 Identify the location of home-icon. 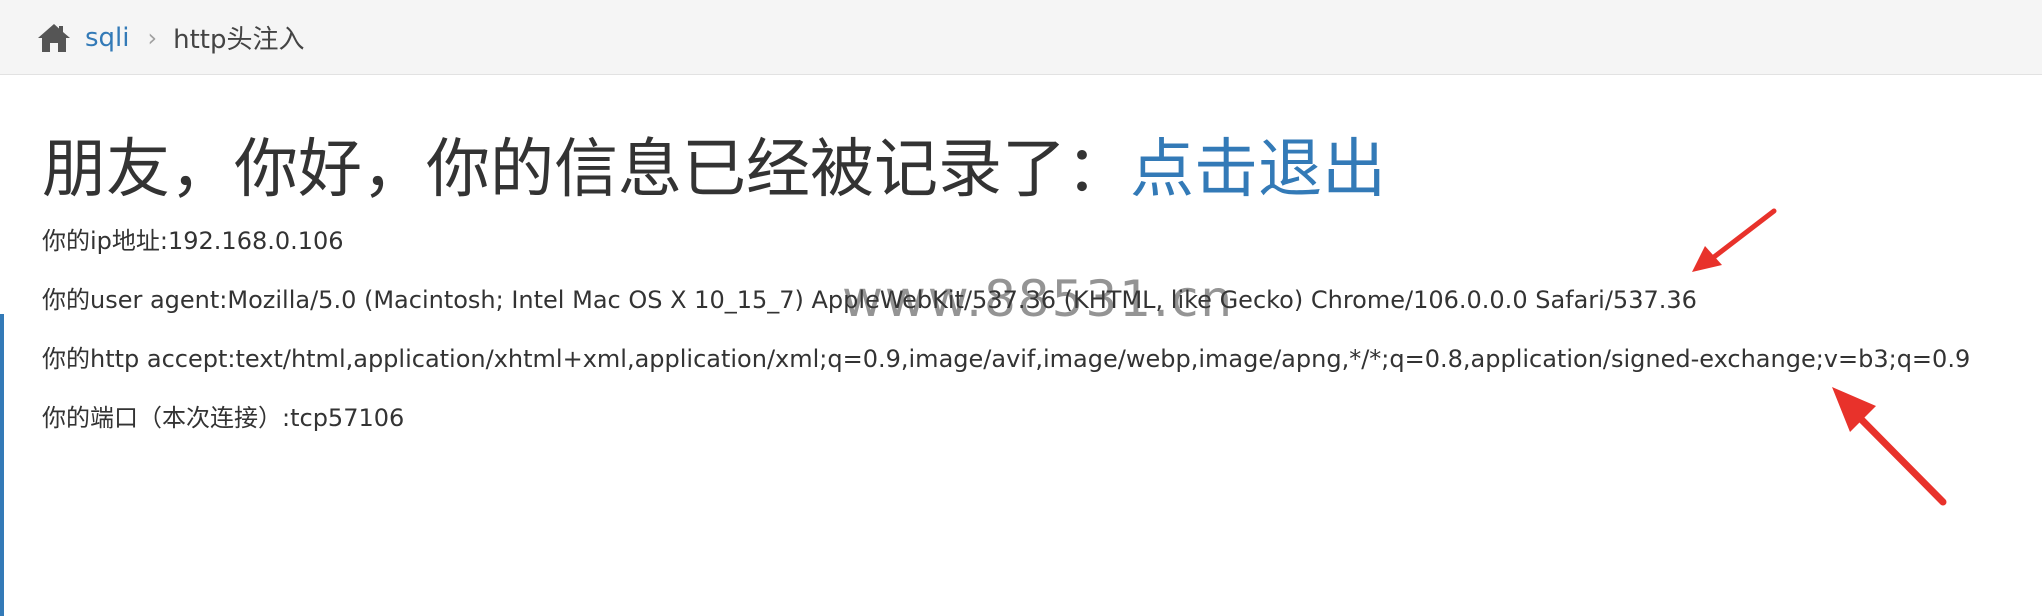
(54, 38).